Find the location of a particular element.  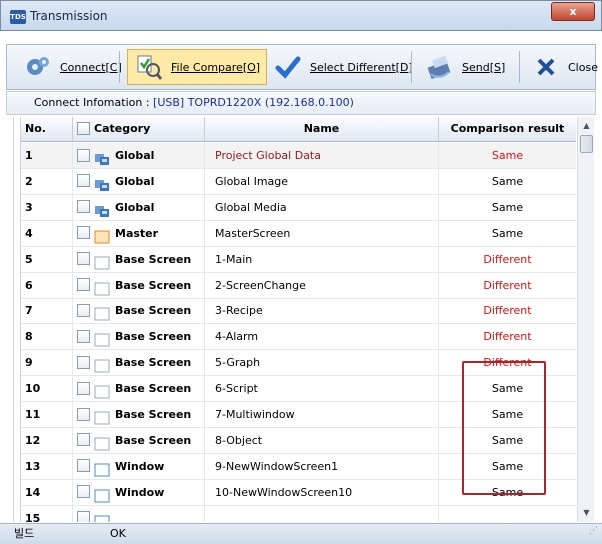

table-header: No. Category Name Comparison result is located at coordinates (298, 129).